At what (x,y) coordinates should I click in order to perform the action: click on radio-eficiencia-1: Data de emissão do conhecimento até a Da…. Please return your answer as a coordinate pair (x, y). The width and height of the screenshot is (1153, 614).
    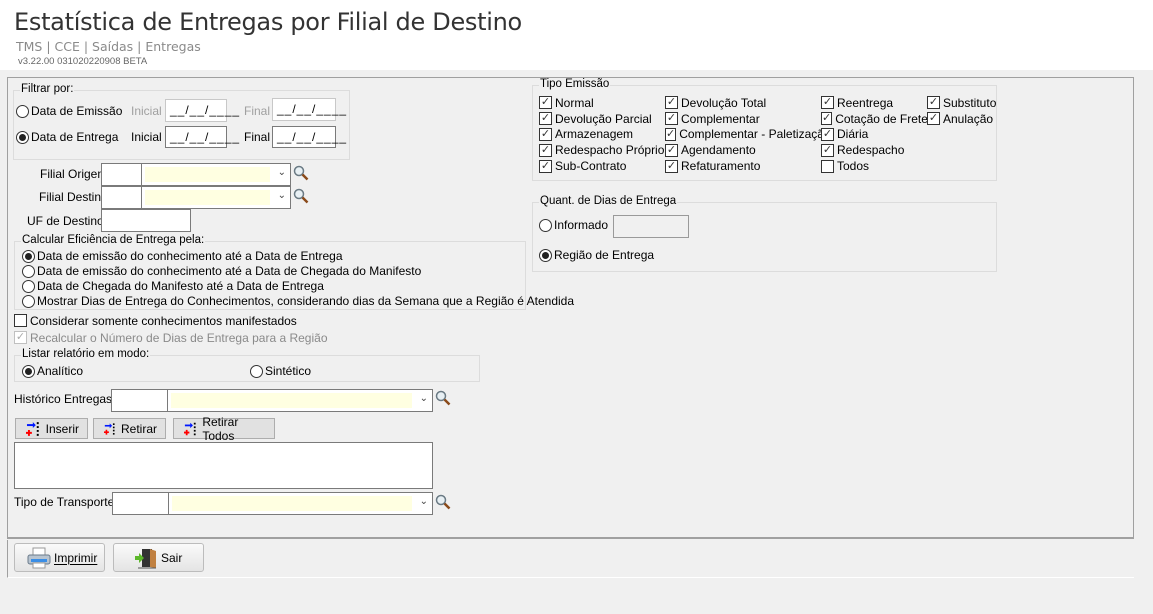
    Looking at the image, I should click on (221, 271).